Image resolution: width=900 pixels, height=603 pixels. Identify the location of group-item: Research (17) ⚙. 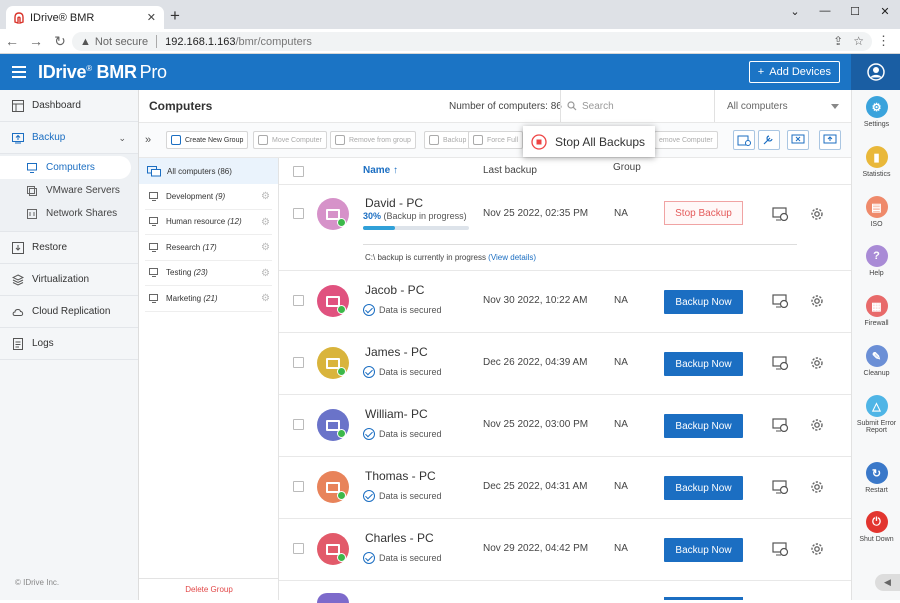
(208, 248).